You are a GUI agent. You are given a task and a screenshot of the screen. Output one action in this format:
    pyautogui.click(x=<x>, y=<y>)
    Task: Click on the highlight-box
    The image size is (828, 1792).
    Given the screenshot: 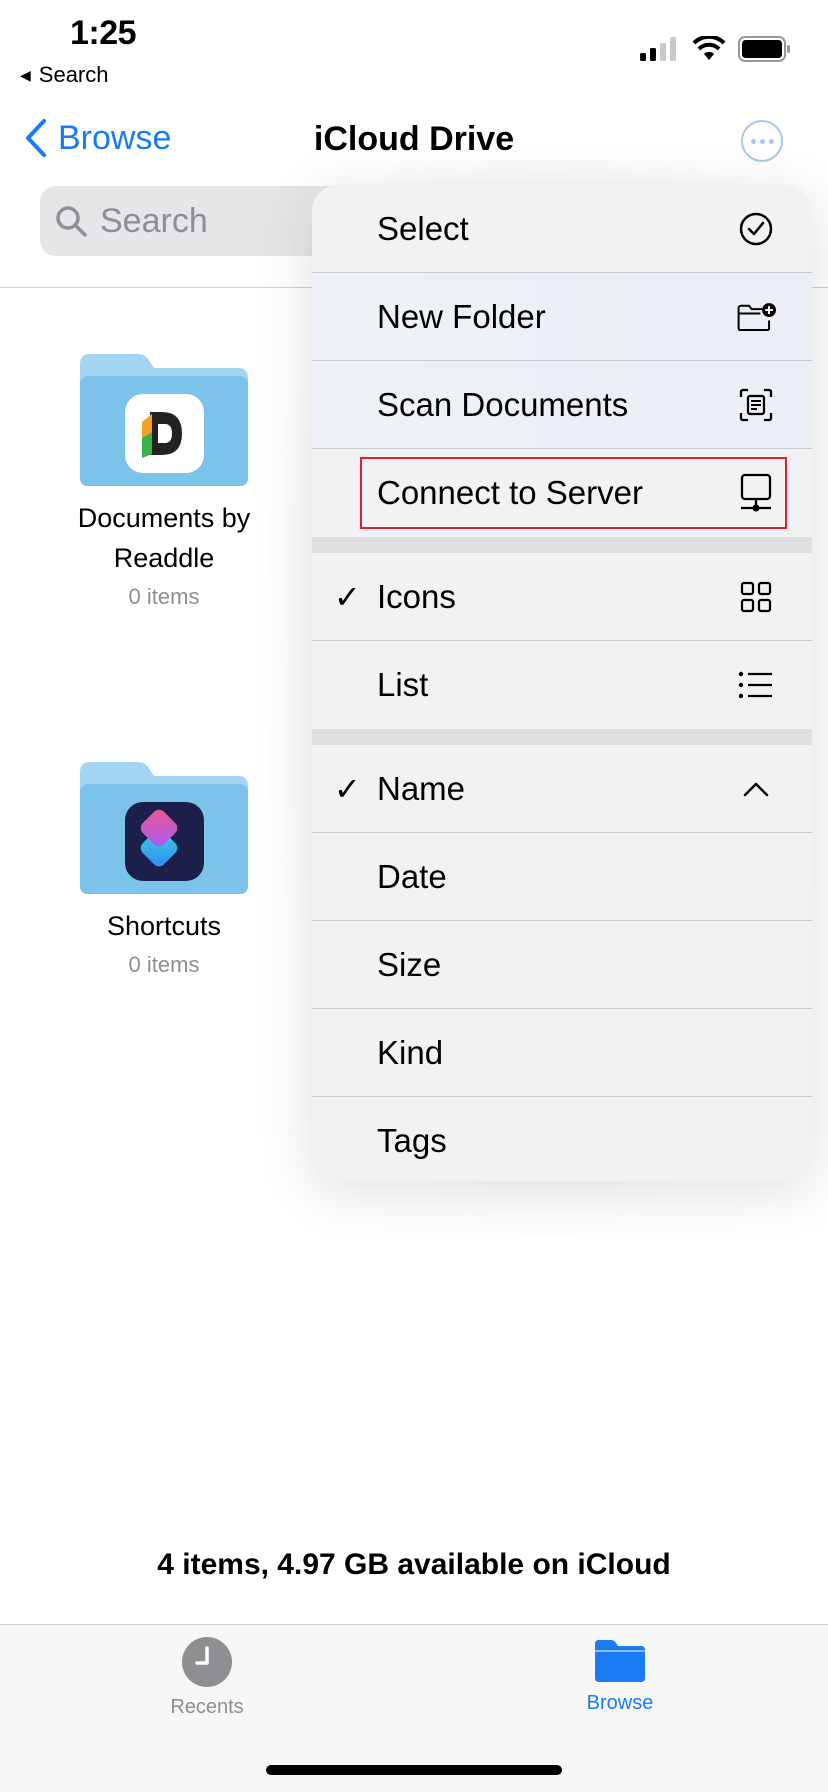 What is the action you would take?
    pyautogui.click(x=573, y=493)
    